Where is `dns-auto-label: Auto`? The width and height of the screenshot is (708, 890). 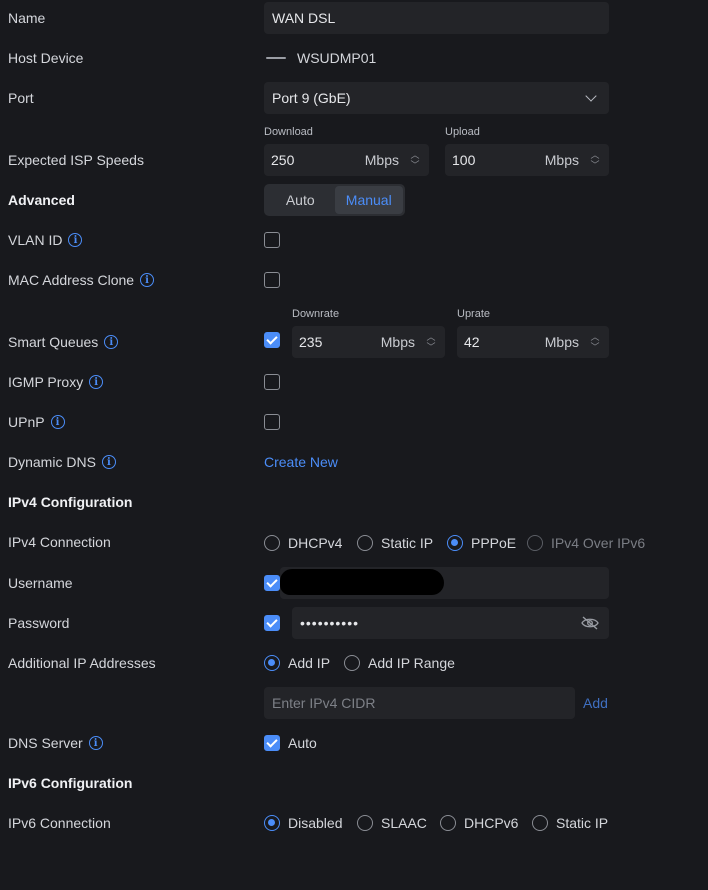
dns-auto-label: Auto is located at coordinates (302, 743).